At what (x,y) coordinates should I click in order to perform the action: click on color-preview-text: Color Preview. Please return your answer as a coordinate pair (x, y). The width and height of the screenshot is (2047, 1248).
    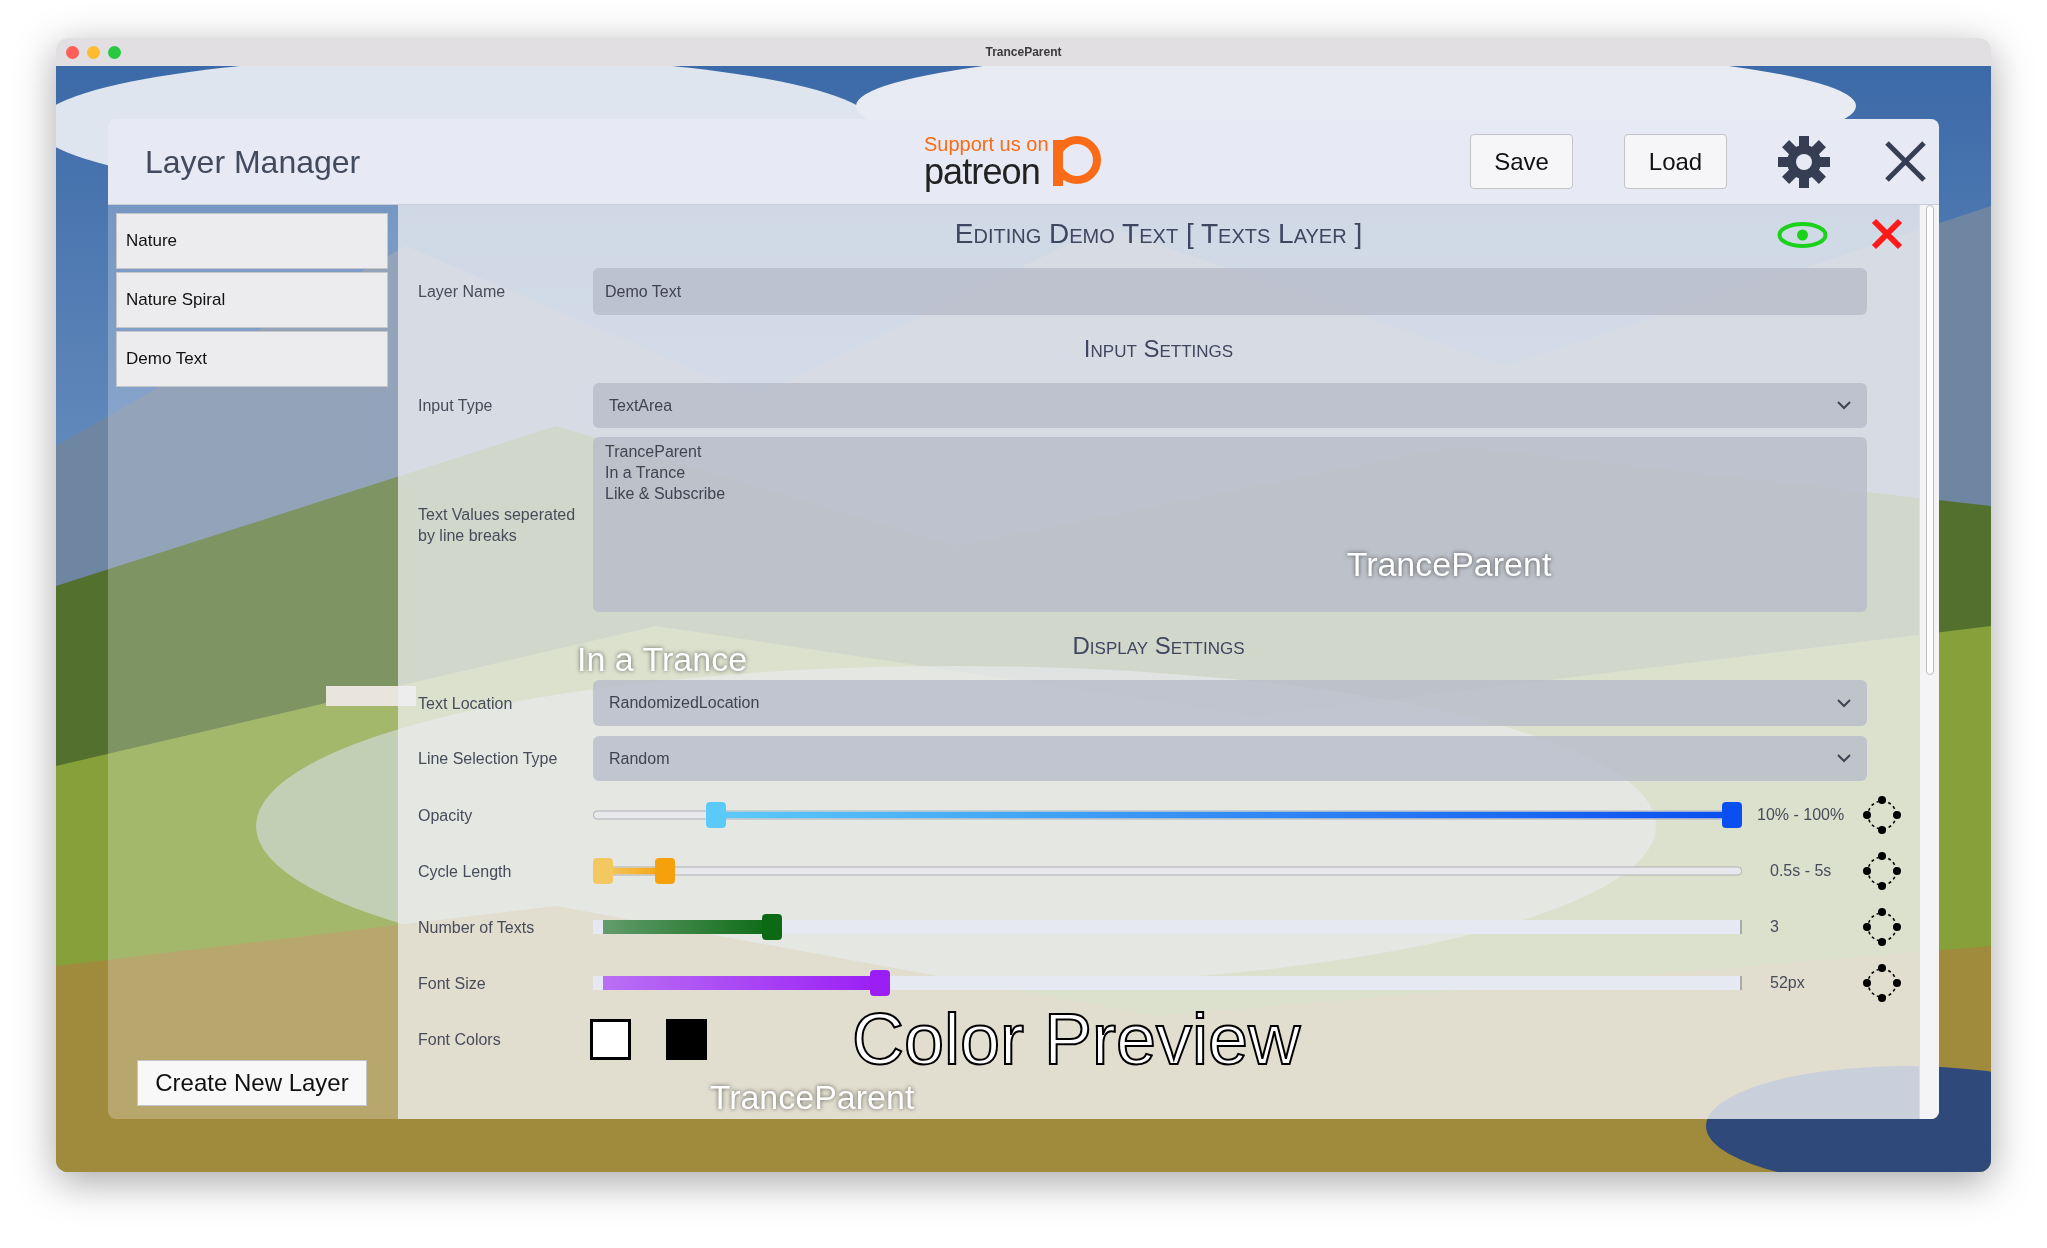
    Looking at the image, I should click on (1076, 1039).